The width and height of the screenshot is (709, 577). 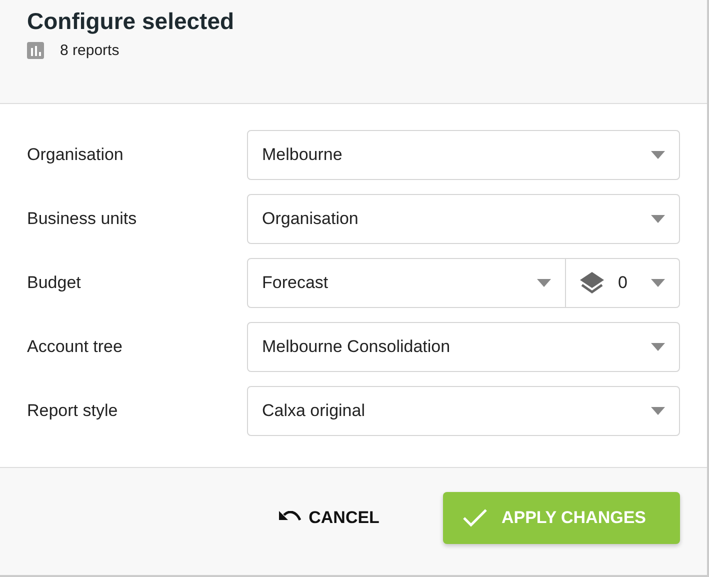 What do you see at coordinates (54, 283) in the screenshot?
I see `field-label: Budget` at bounding box center [54, 283].